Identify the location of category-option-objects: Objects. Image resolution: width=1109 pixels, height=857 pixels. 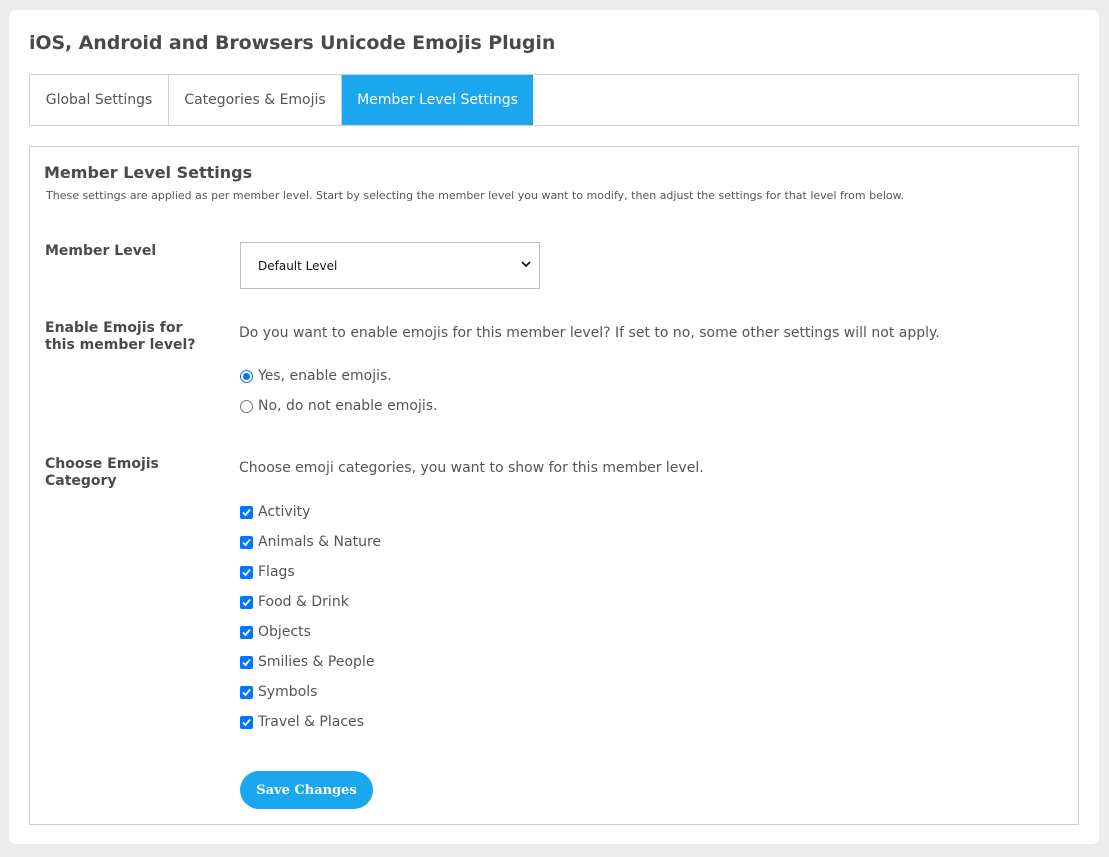
(275, 632).